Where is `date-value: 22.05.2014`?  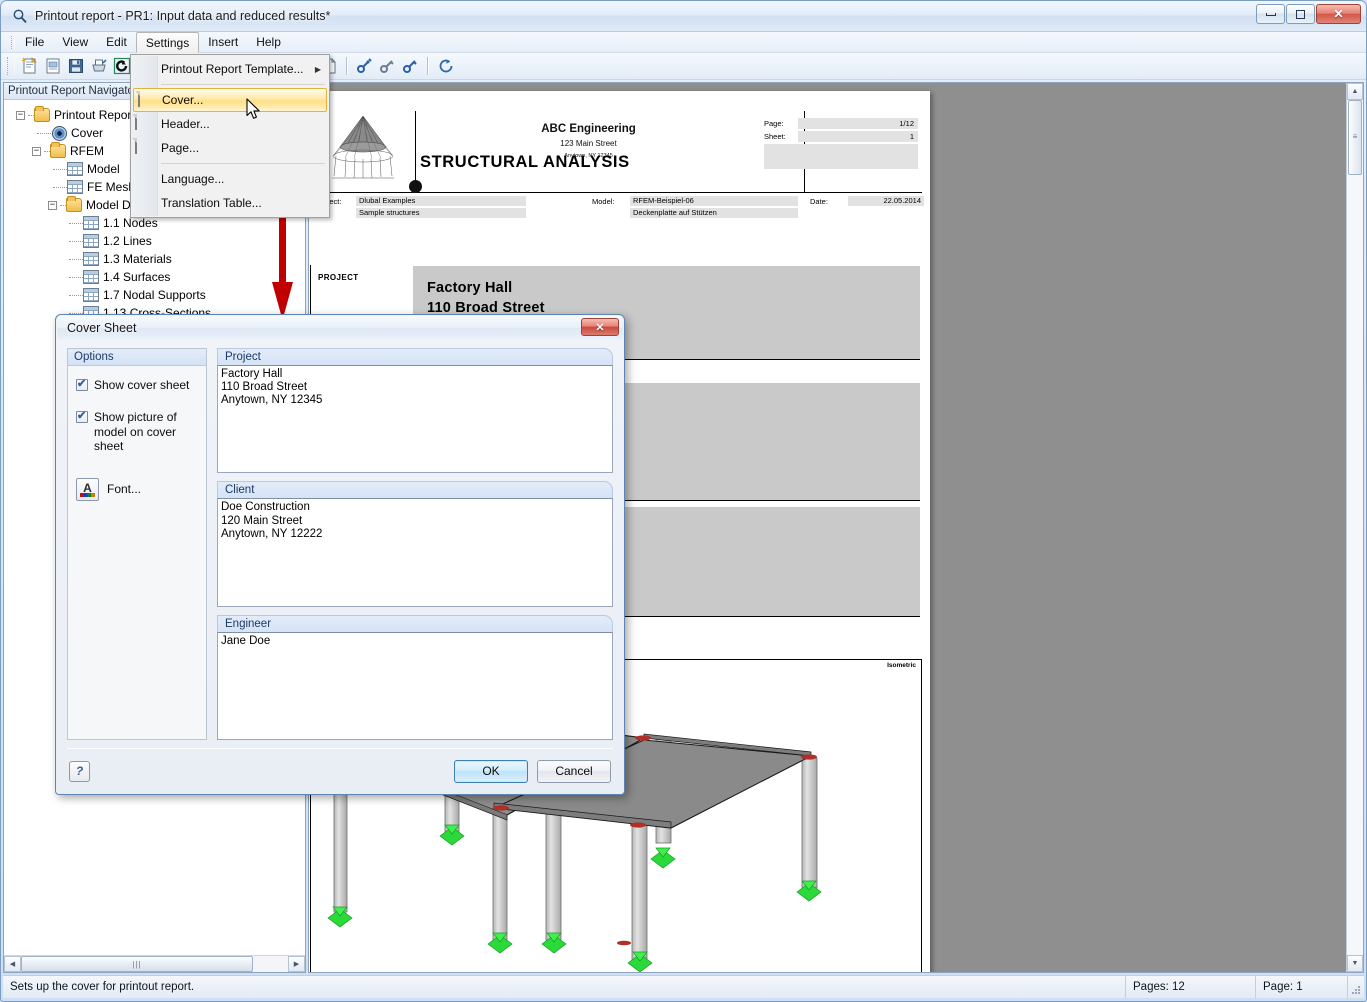 date-value: 22.05.2014 is located at coordinates (886, 201).